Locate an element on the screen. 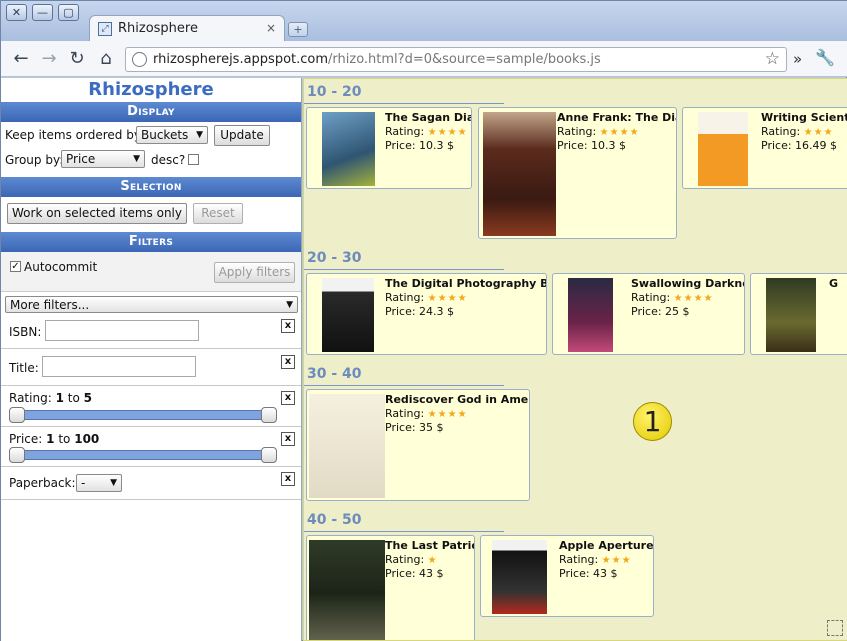  resize-handle is located at coordinates (835, 628).